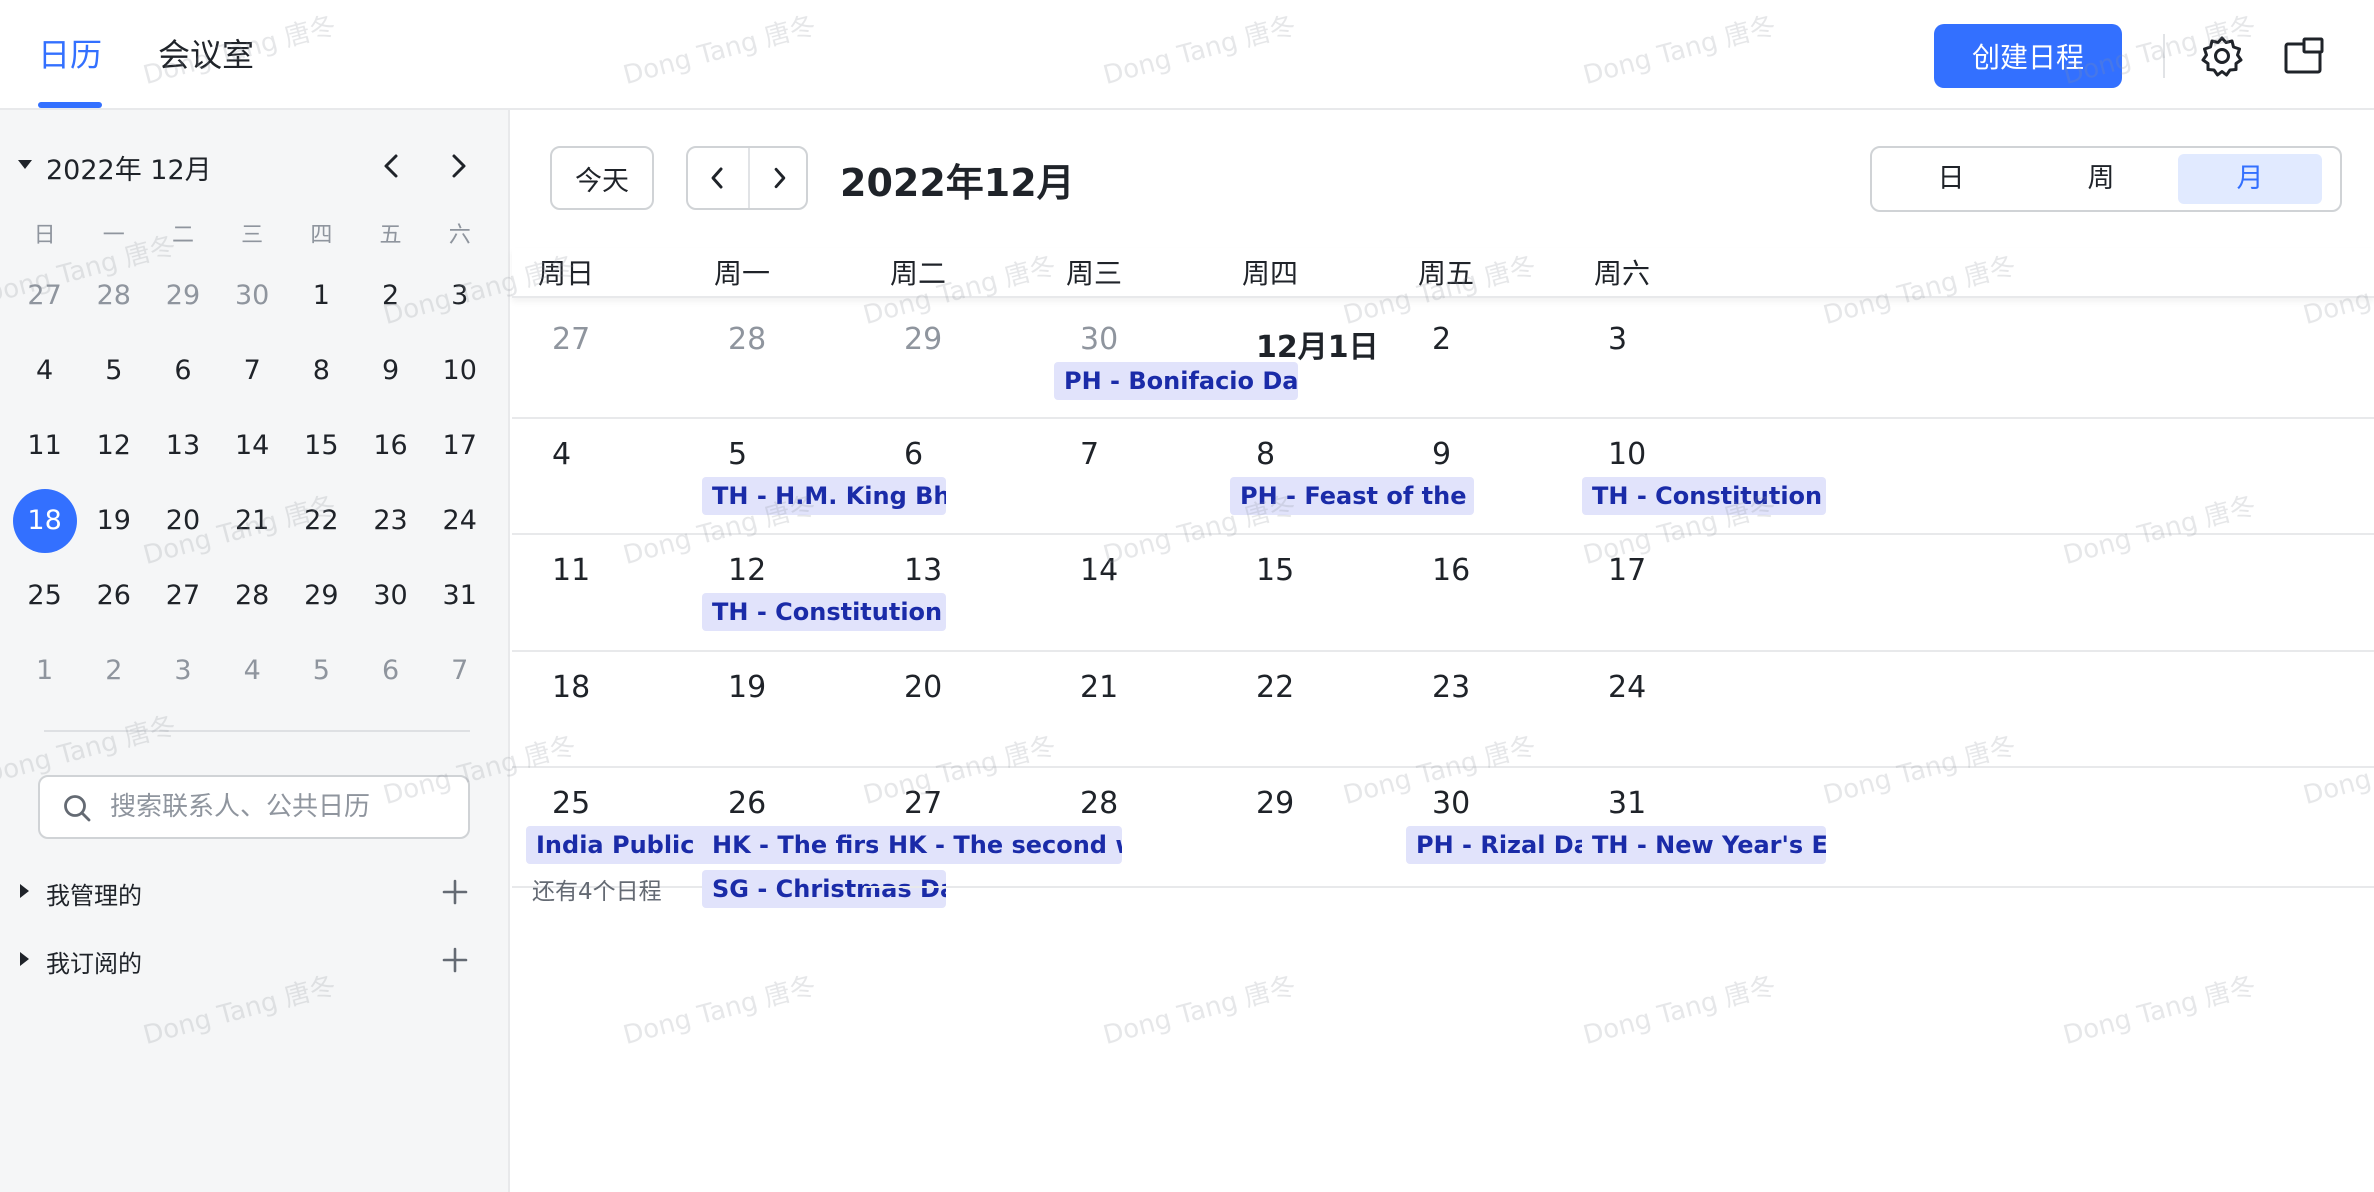  Describe the element at coordinates (1304, 593) in the screenshot. I see `day-cell: 15` at that location.